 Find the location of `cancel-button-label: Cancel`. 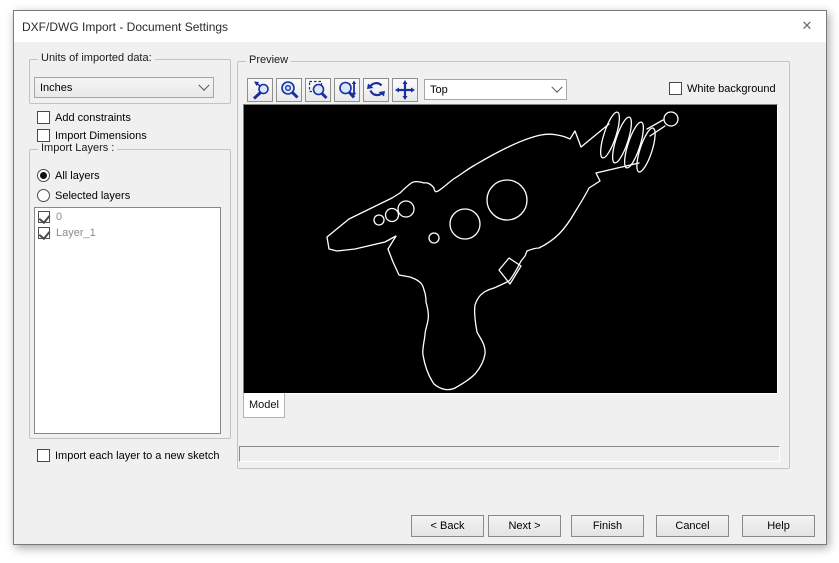

cancel-button-label: Cancel is located at coordinates (692, 526).